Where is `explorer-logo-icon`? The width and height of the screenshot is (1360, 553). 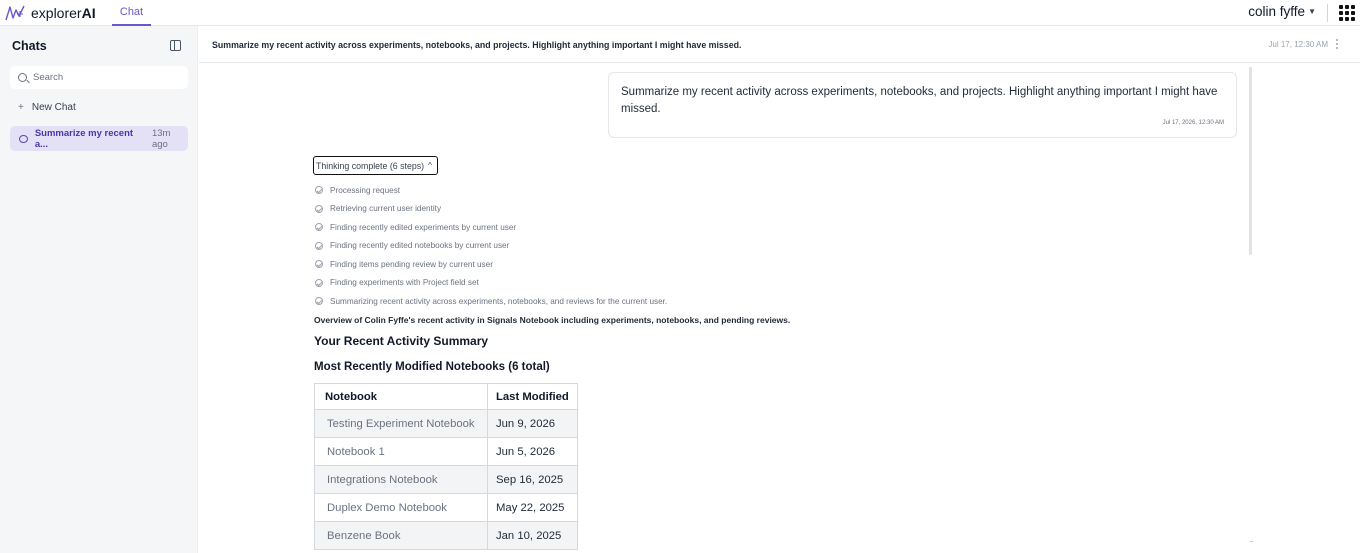
explorer-logo-icon is located at coordinates (15, 13).